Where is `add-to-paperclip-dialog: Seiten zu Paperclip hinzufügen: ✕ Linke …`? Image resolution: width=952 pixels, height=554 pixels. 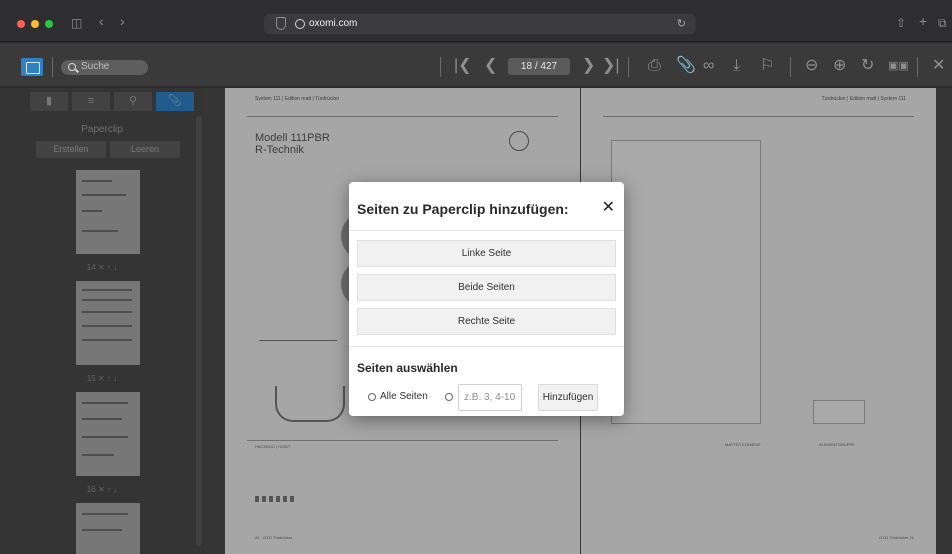 add-to-paperclip-dialog: Seiten zu Paperclip hinzufügen: ✕ Linke … is located at coordinates (486, 299).